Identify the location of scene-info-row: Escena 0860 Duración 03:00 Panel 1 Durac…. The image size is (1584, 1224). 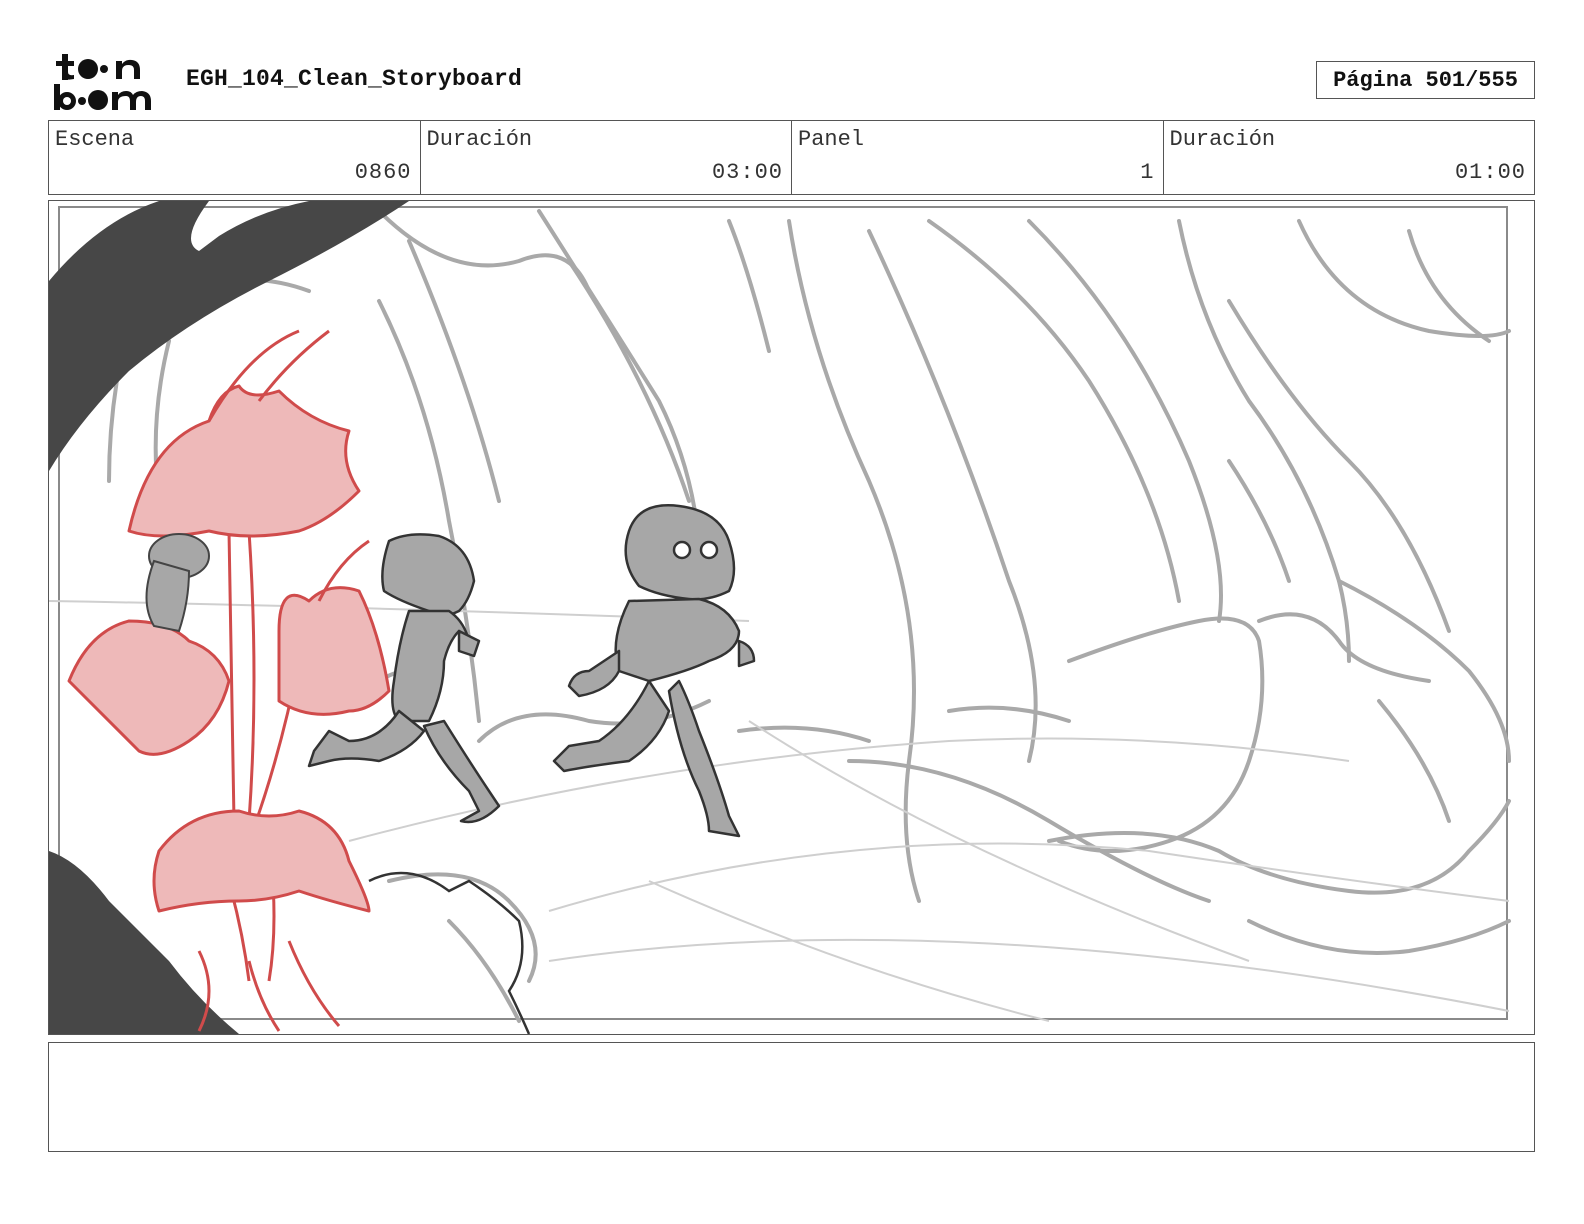
(791, 157).